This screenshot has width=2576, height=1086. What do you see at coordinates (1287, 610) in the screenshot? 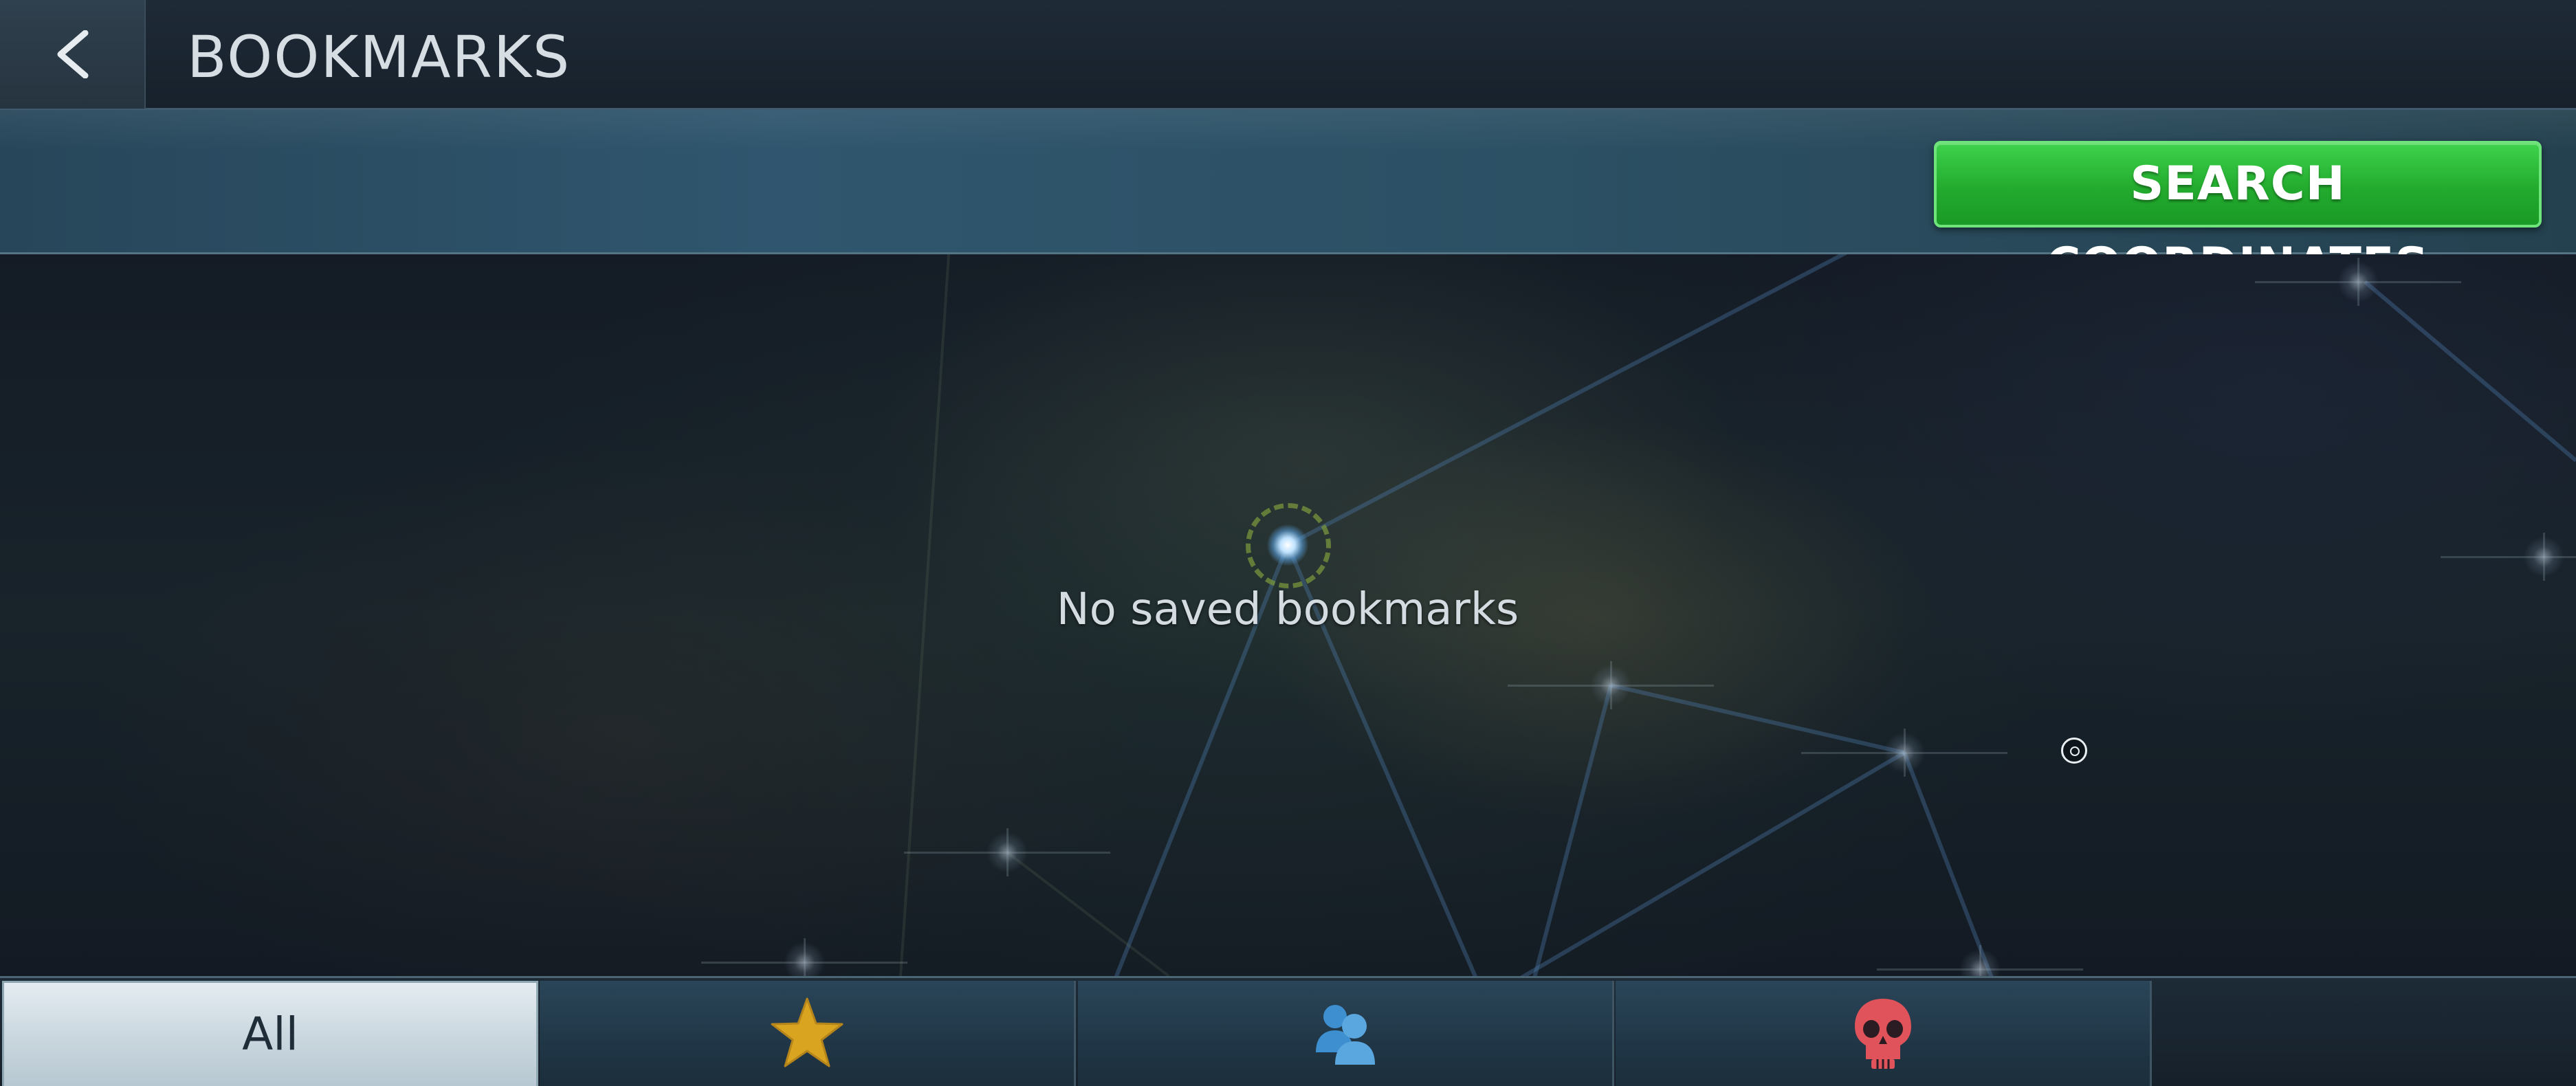
I see `empty-state-message: No saved bookmarks` at bounding box center [1287, 610].